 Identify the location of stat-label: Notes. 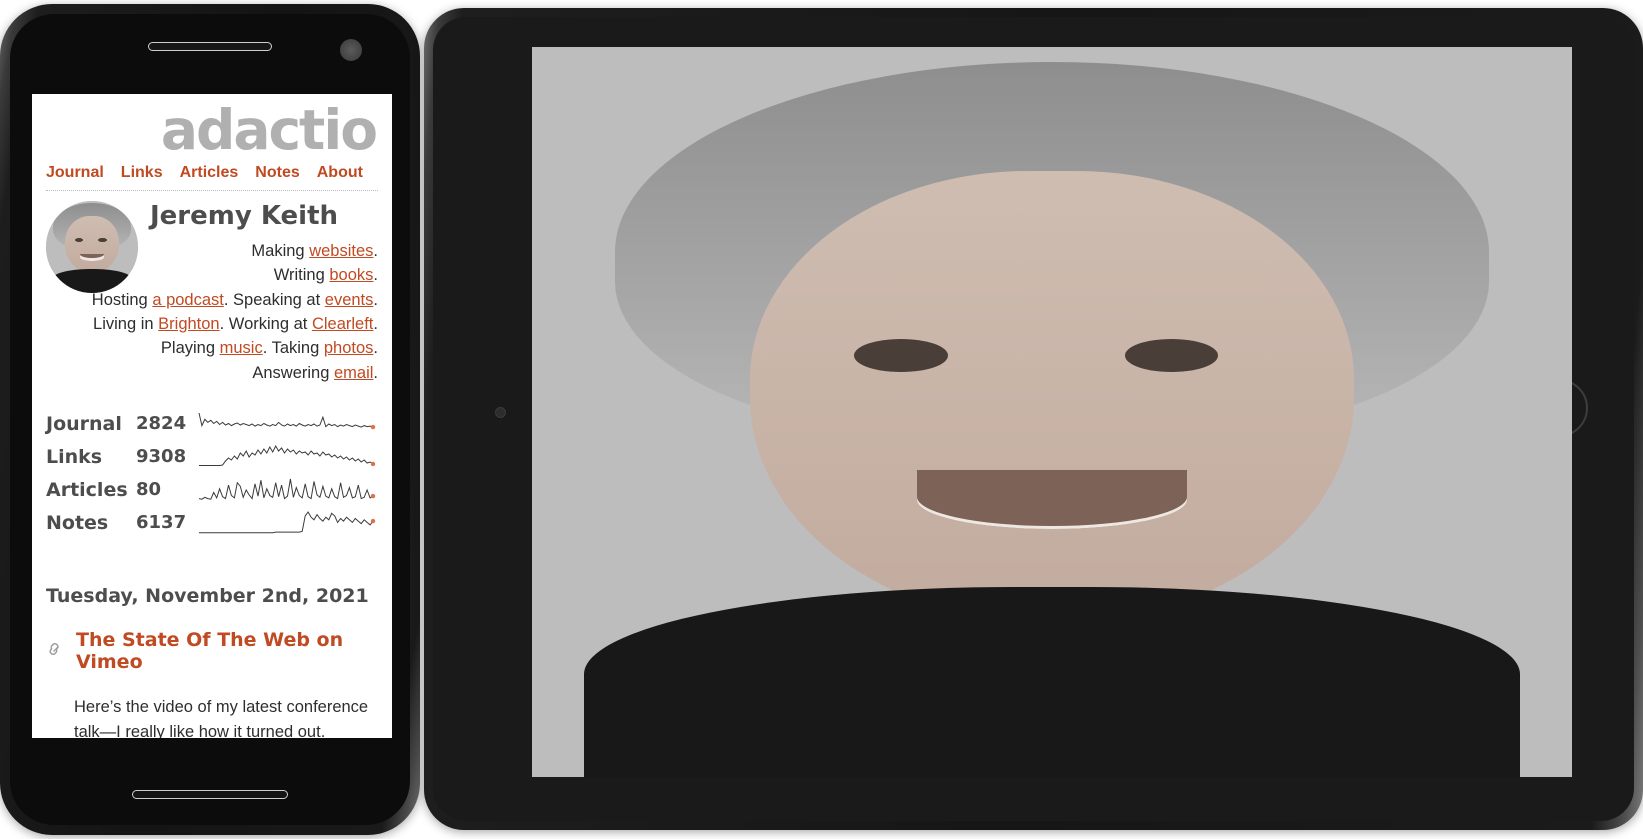
(77, 522).